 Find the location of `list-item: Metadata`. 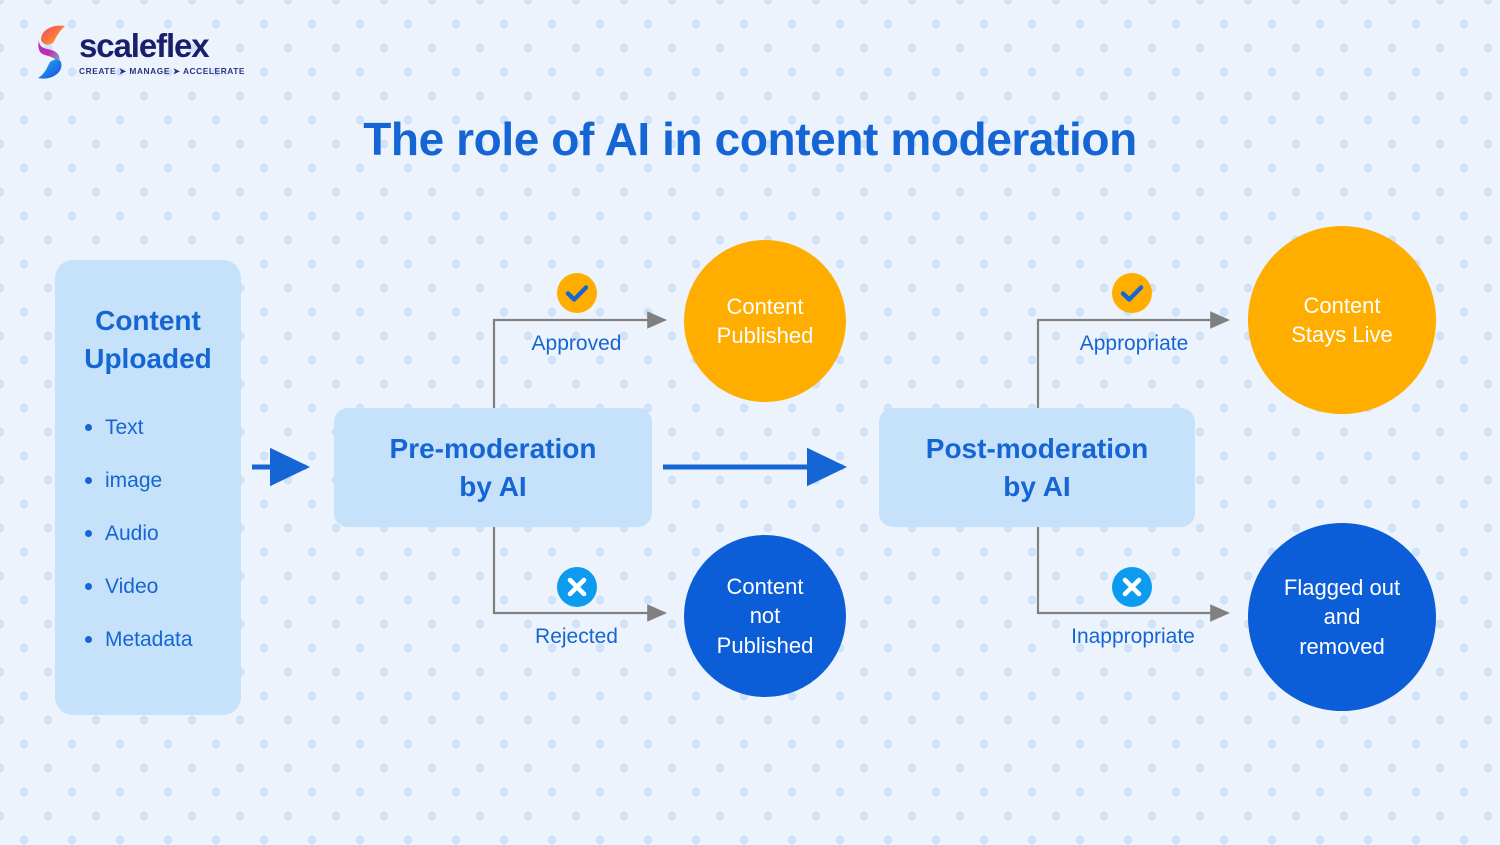

list-item: Metadata is located at coordinates (162, 639).